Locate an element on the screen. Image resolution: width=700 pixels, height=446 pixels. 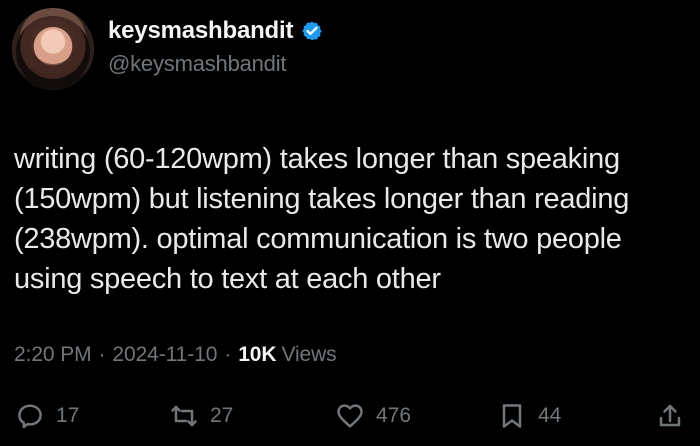
bookmark-button: 44 is located at coordinates (528, 416).